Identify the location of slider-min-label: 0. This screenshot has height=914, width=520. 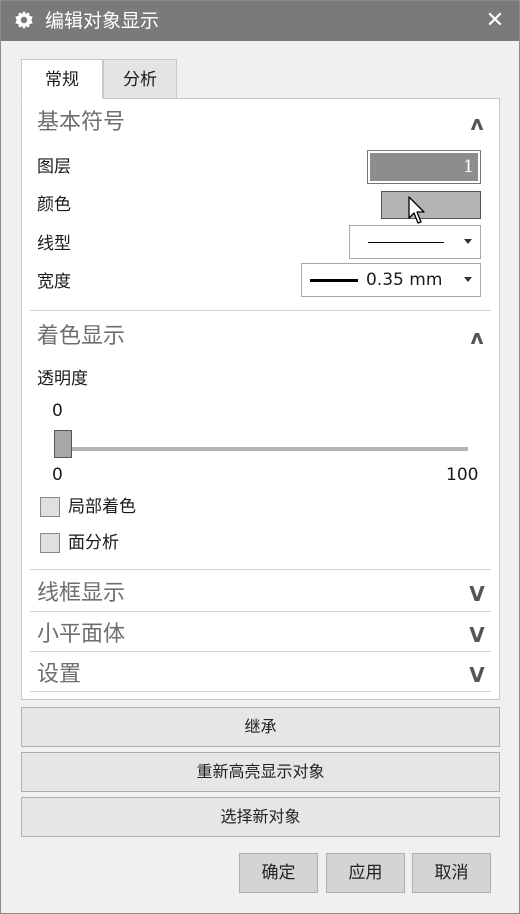
(57, 475).